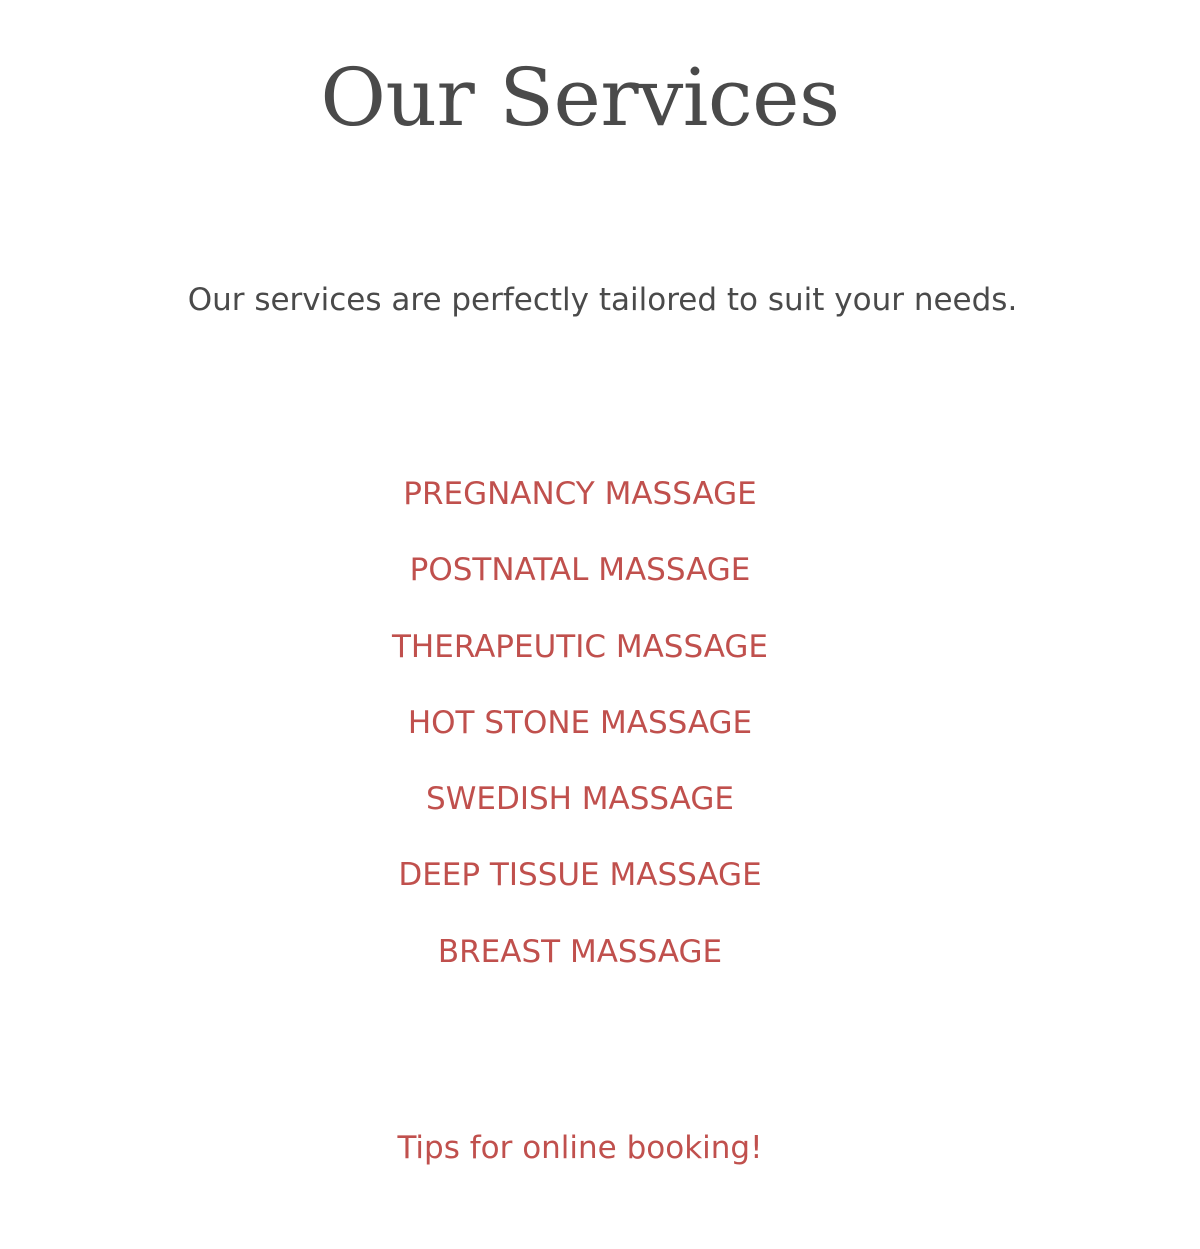 This screenshot has height=1249, width=1200. What do you see at coordinates (580, 508) in the screenshot?
I see `service-link-pregnancy-massage: PREGNANCY MASSAGE` at bounding box center [580, 508].